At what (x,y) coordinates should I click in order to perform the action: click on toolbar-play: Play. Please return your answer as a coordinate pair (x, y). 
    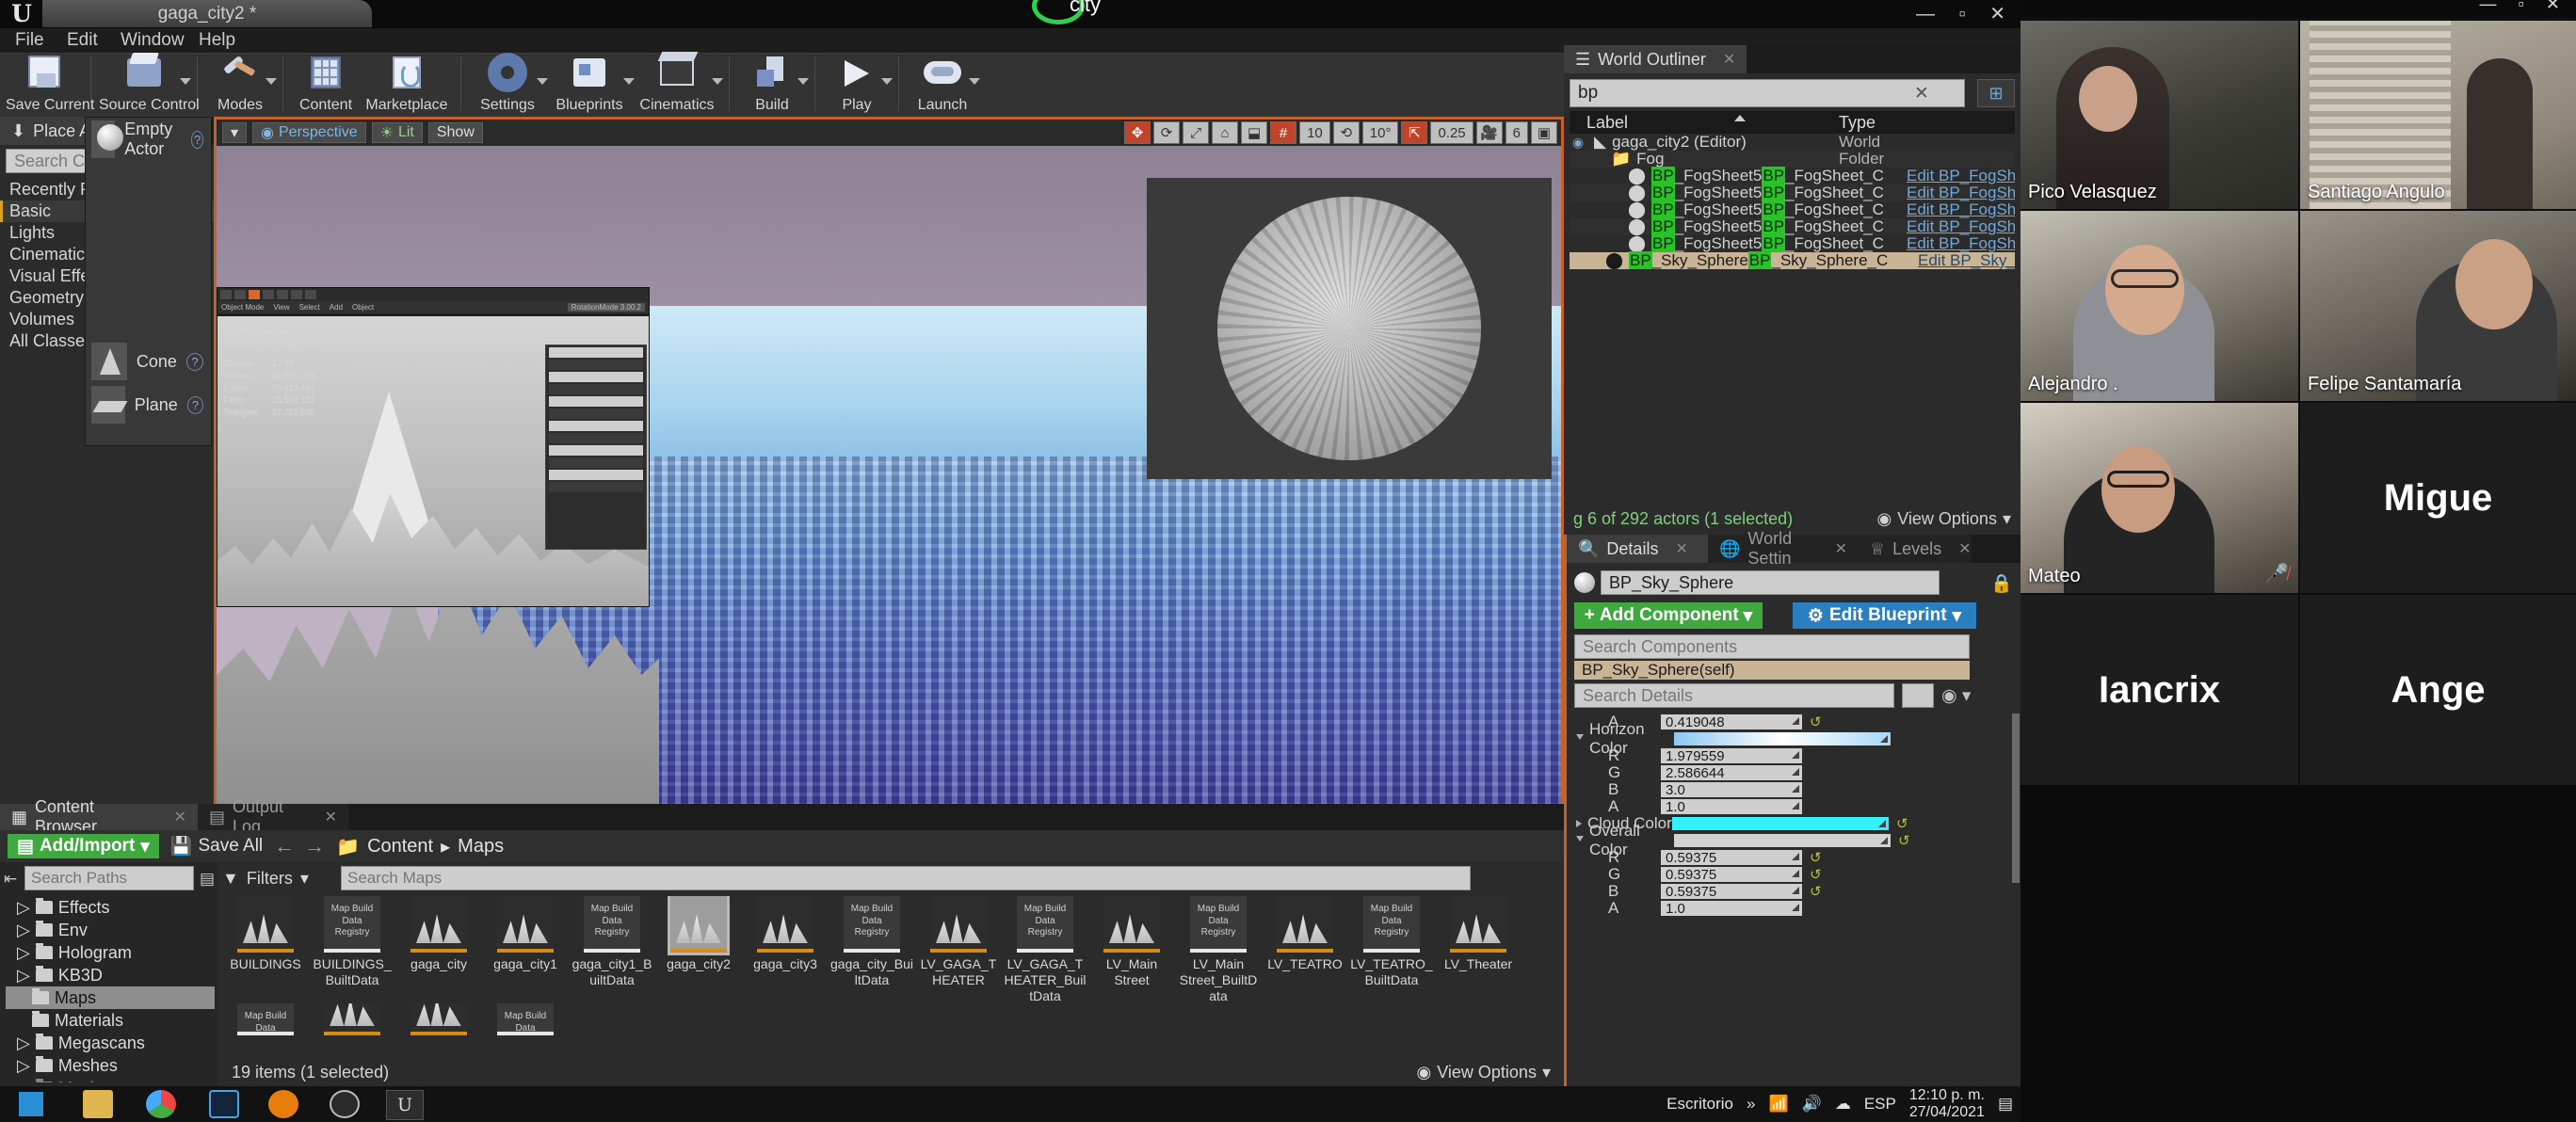
    Looking at the image, I should click on (858, 86).